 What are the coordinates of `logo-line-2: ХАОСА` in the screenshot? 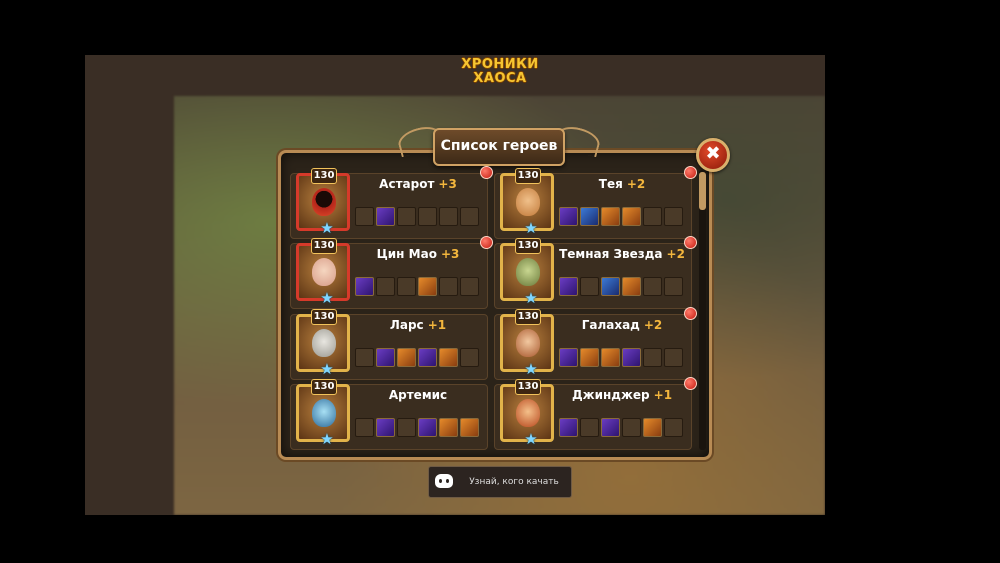 It's located at (500, 78).